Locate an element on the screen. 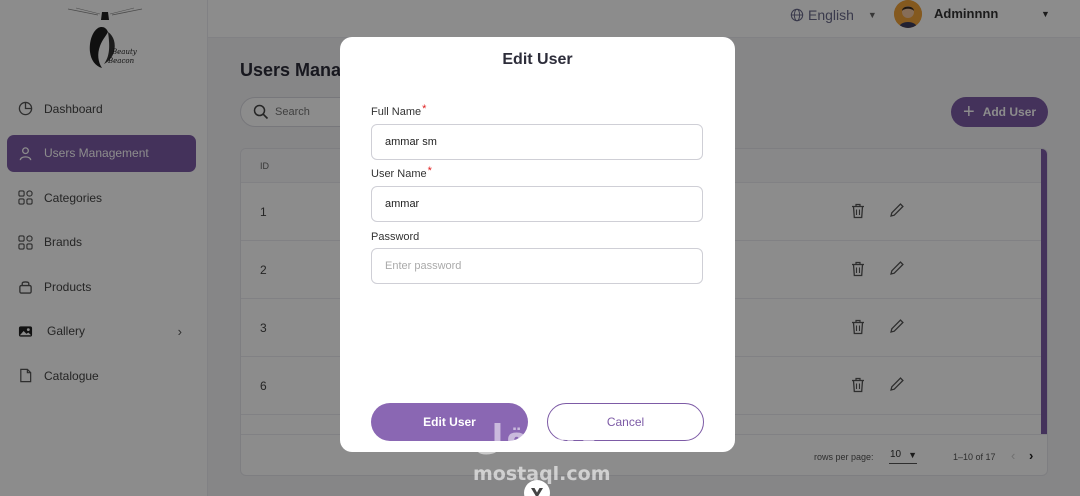  full-name-label: Full Name* is located at coordinates (399, 110).